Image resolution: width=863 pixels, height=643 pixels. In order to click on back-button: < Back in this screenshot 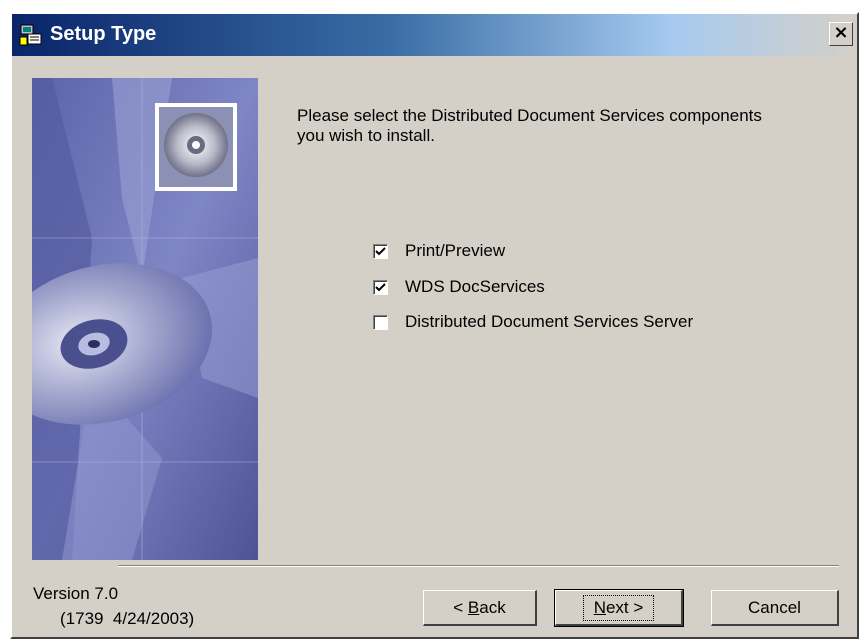, I will do `click(480, 608)`.